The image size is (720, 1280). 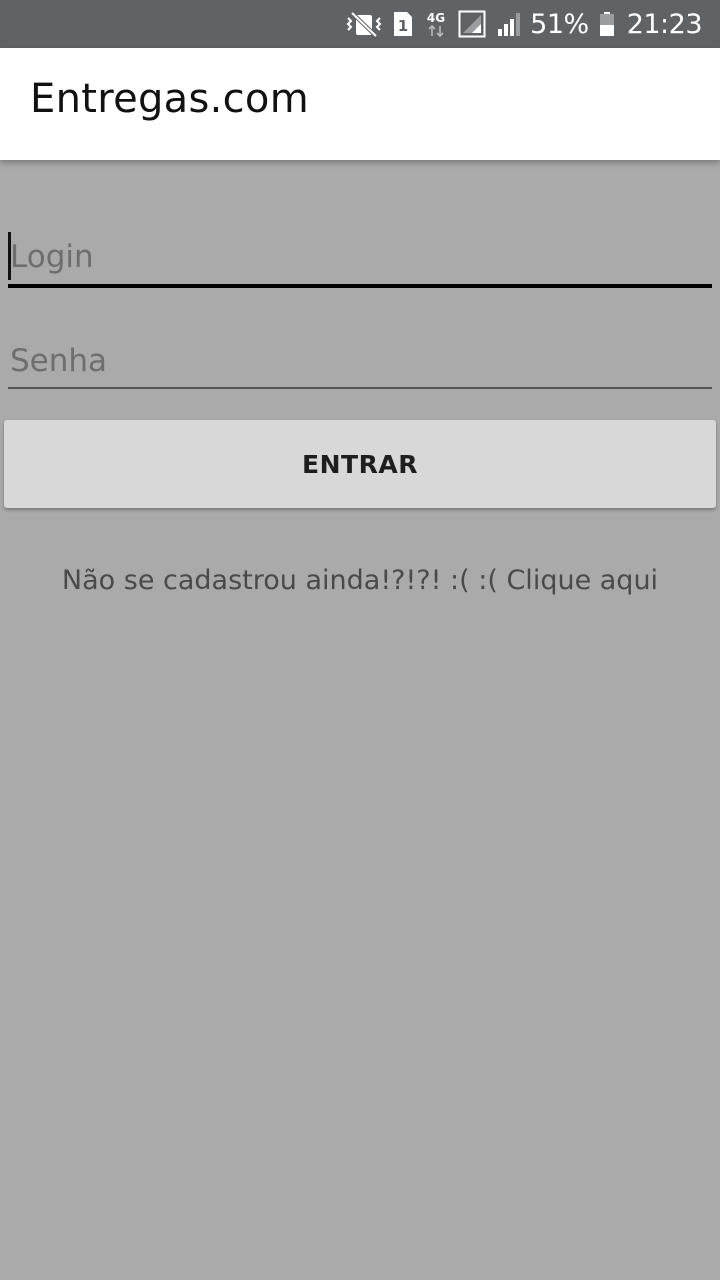 I want to click on 4g-icon: 4G, so click(x=436, y=24).